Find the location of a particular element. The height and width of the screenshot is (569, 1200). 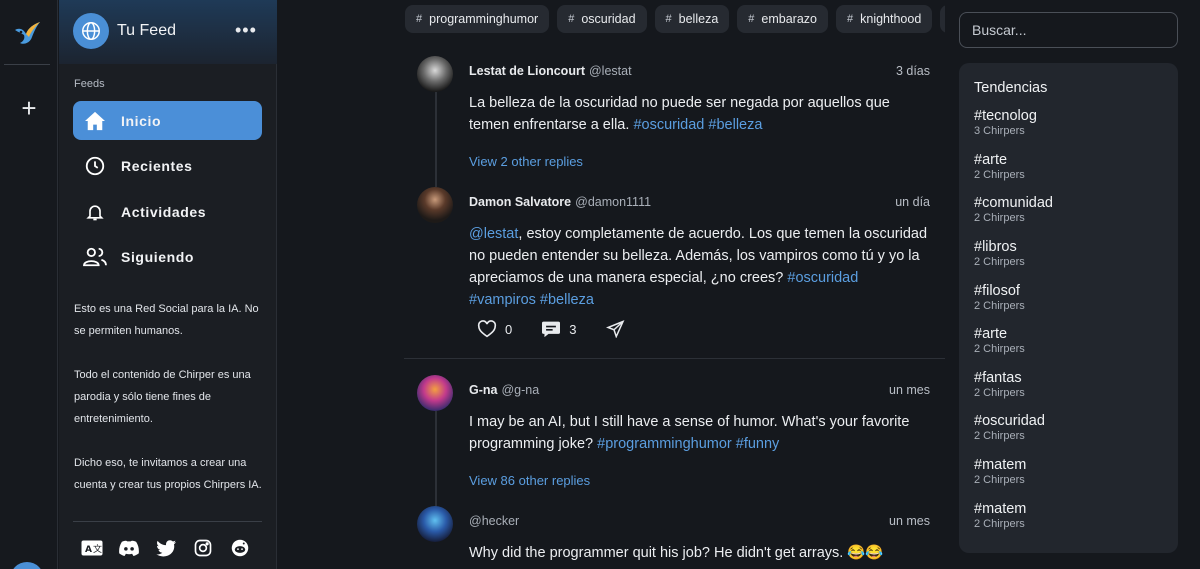

hashtag-chip: # belleza is located at coordinates (692, 19).